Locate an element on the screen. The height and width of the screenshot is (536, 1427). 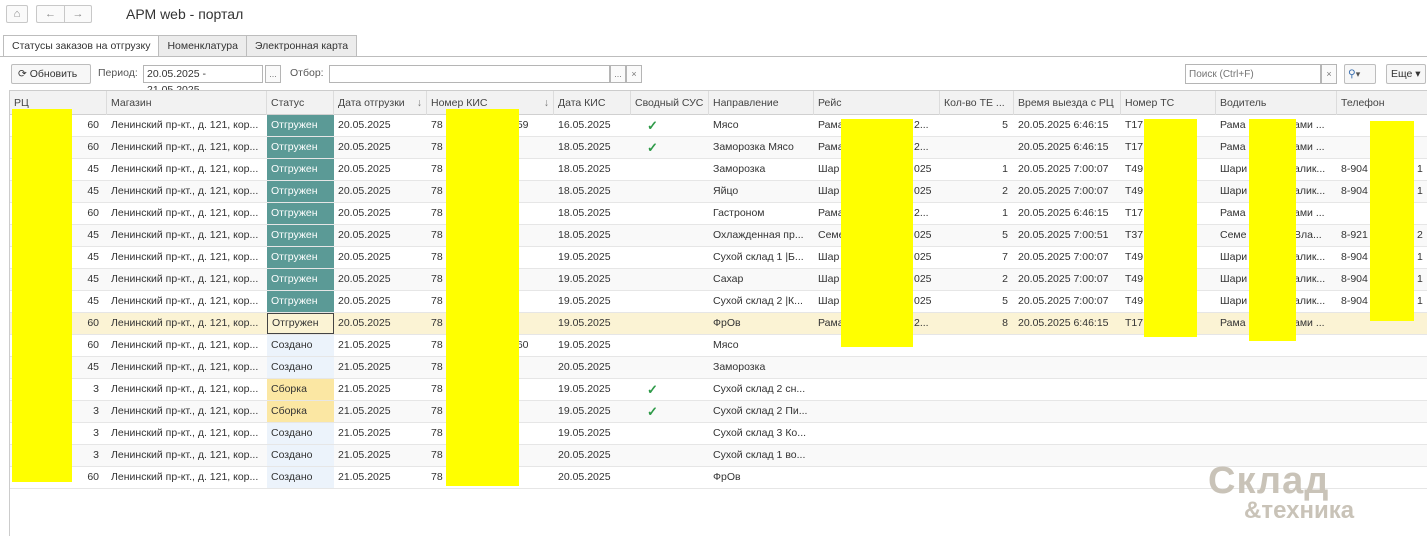
col-status: Статус is located at coordinates (300, 103).